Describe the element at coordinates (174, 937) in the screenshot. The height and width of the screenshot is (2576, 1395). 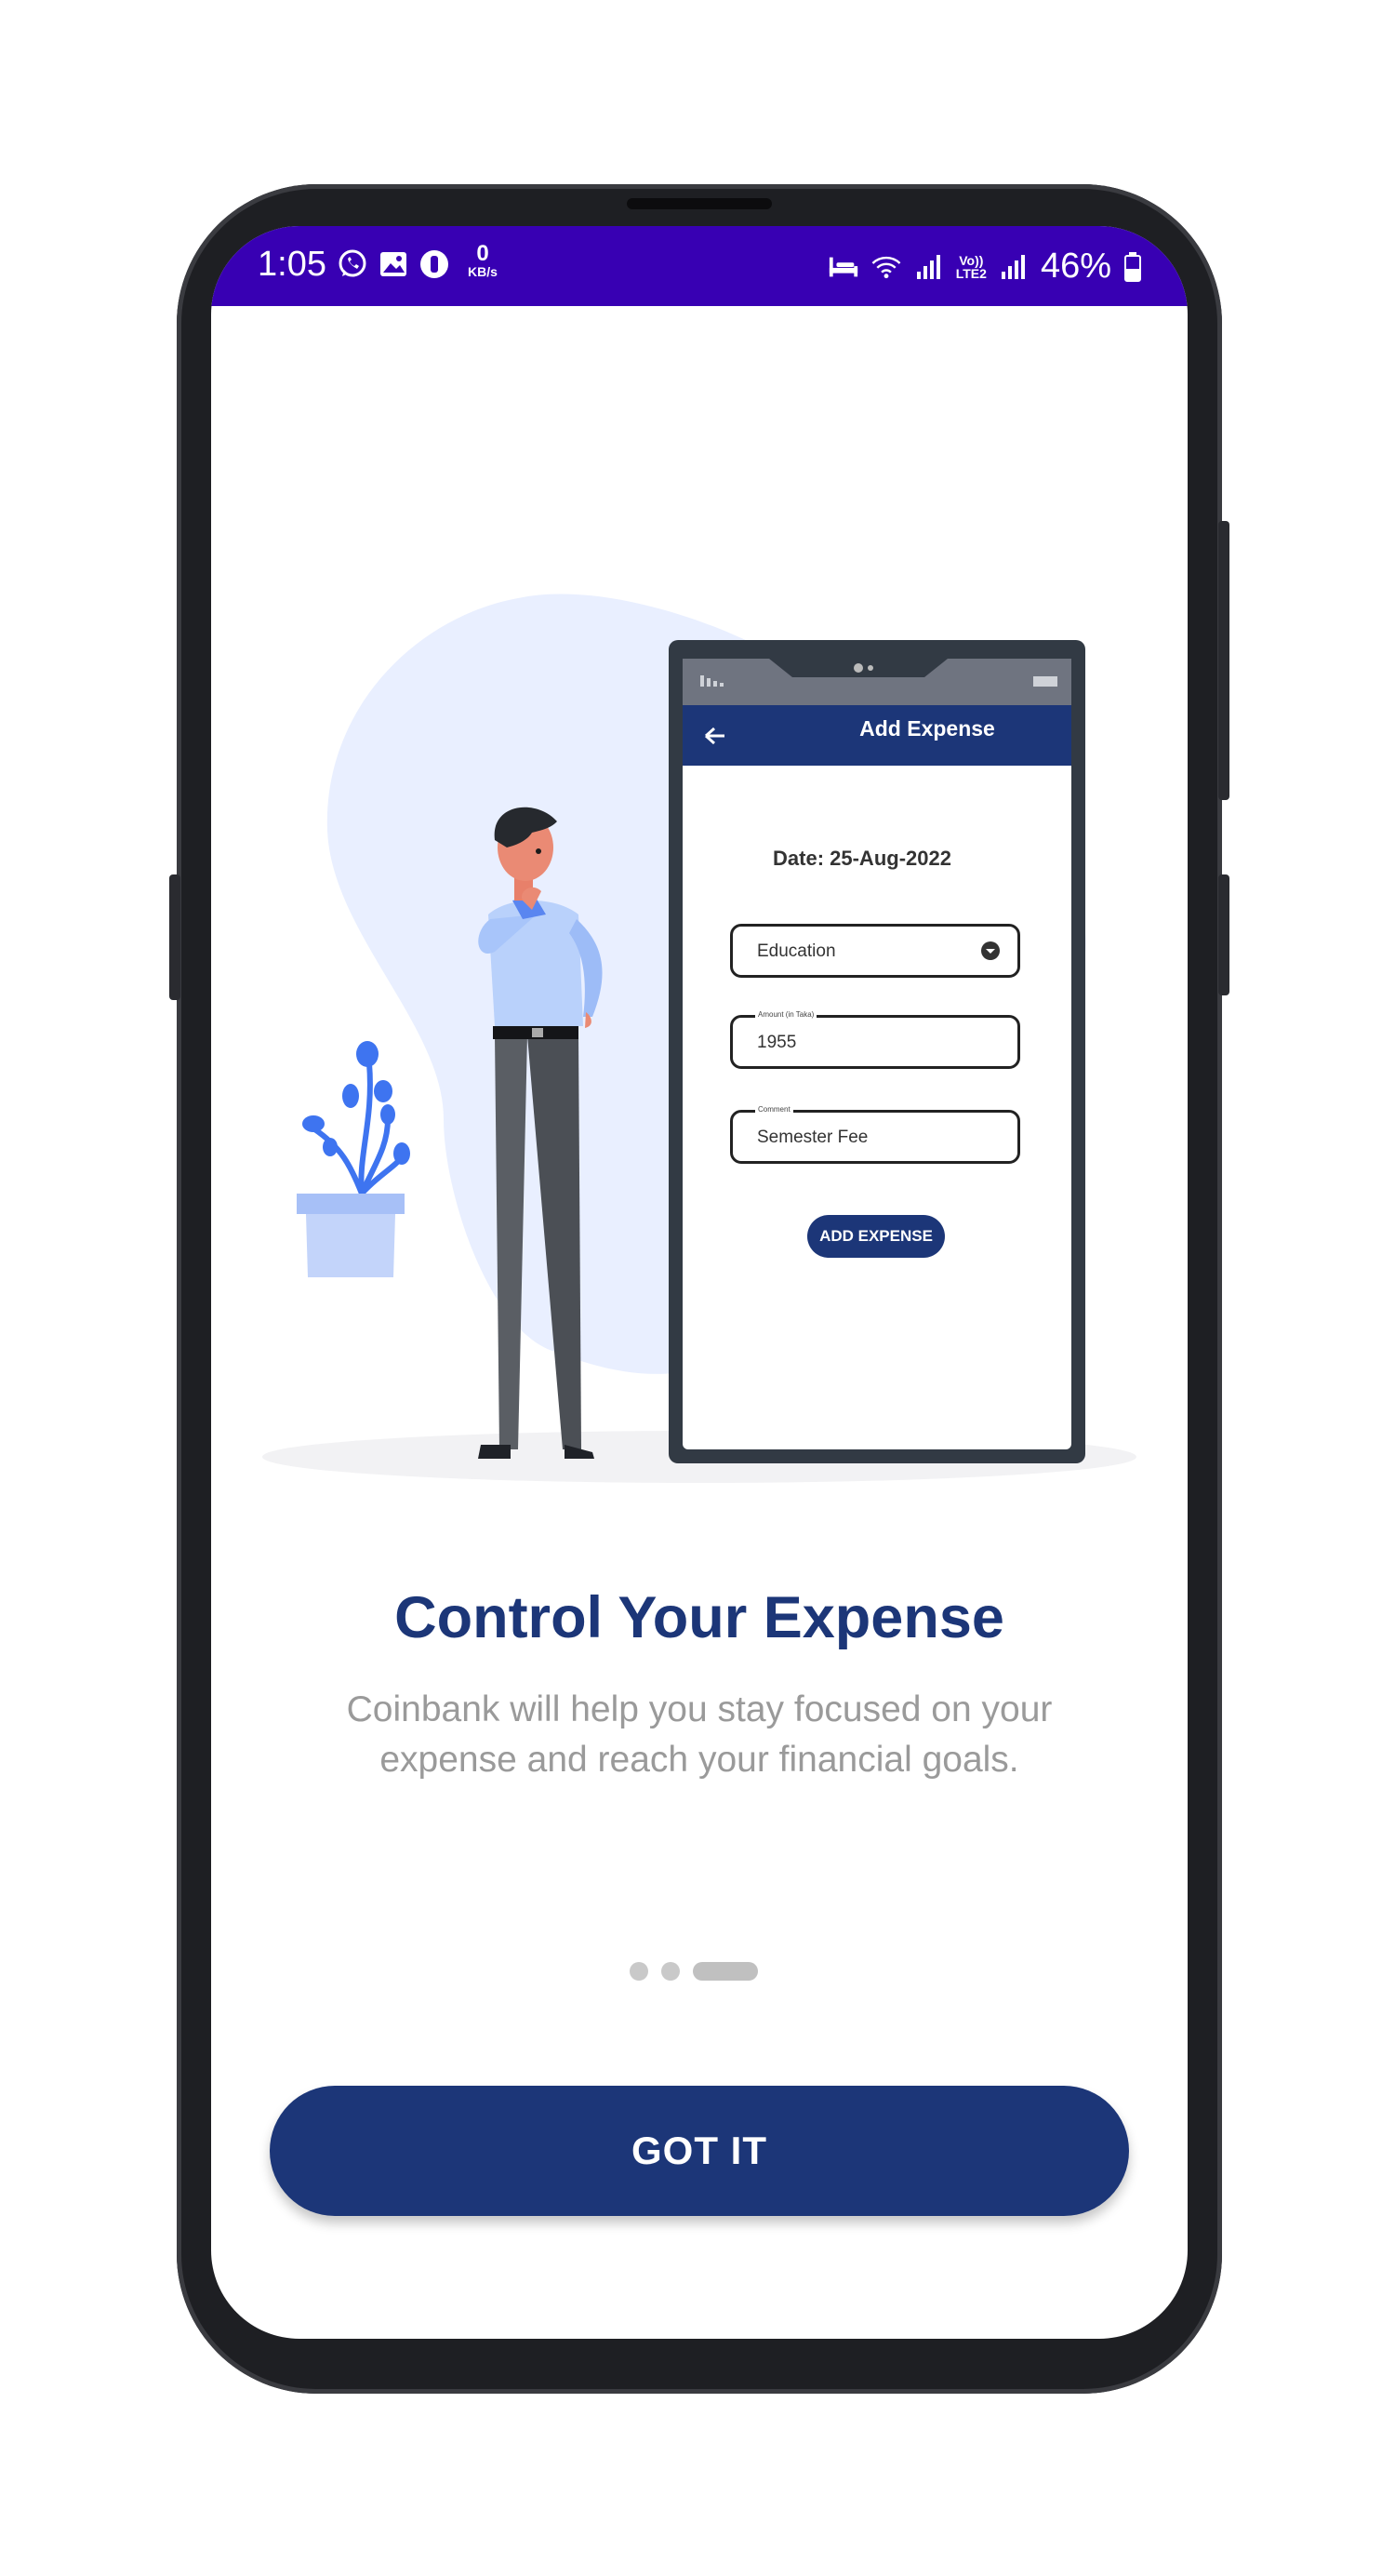
I see `bixby-button` at that location.